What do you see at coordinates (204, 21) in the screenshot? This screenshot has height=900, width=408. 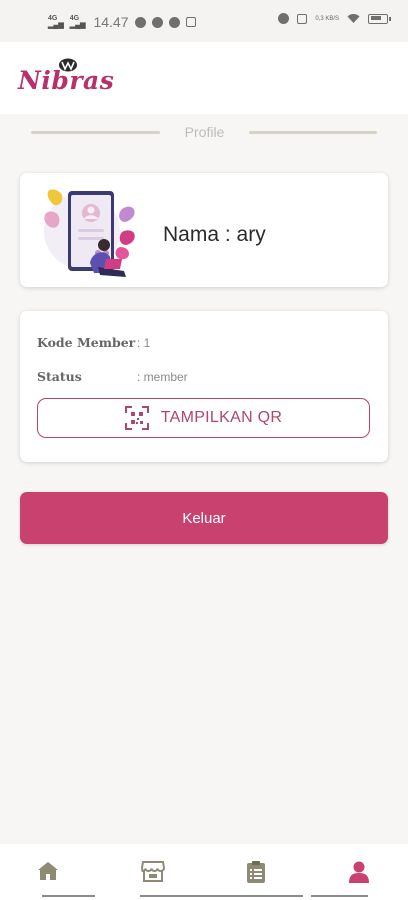 I see `status-bar: 4G ▂▄▆ 4G ▂▄▆ 14.47 0,3 KB/S` at bounding box center [204, 21].